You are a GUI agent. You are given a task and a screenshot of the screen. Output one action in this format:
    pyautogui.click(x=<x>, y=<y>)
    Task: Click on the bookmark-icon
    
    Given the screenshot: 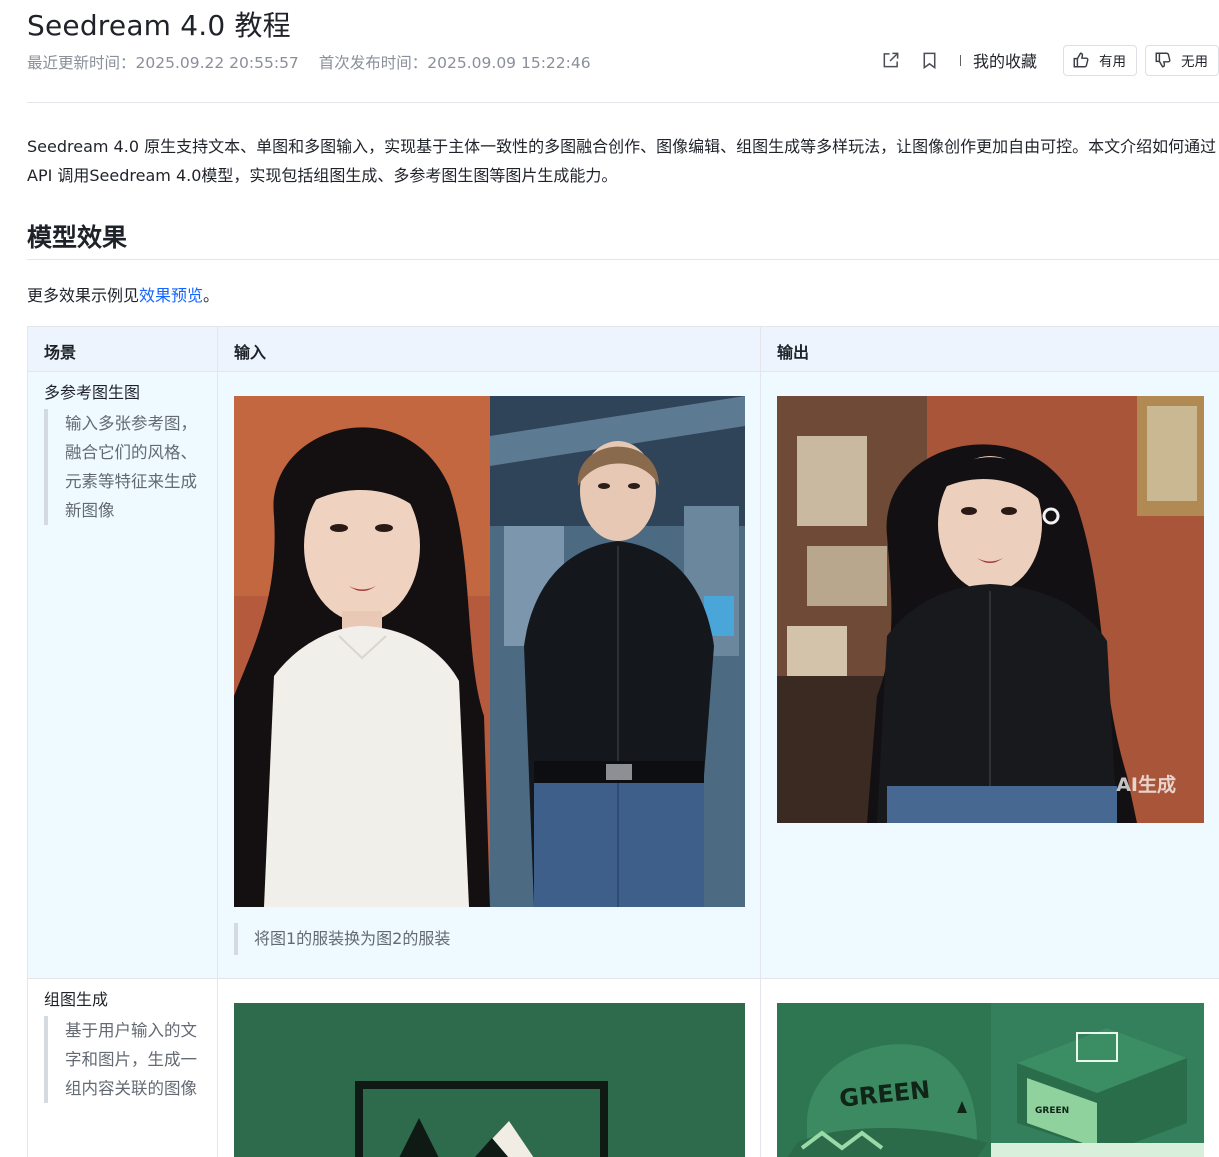 What is the action you would take?
    pyautogui.click(x=930, y=60)
    